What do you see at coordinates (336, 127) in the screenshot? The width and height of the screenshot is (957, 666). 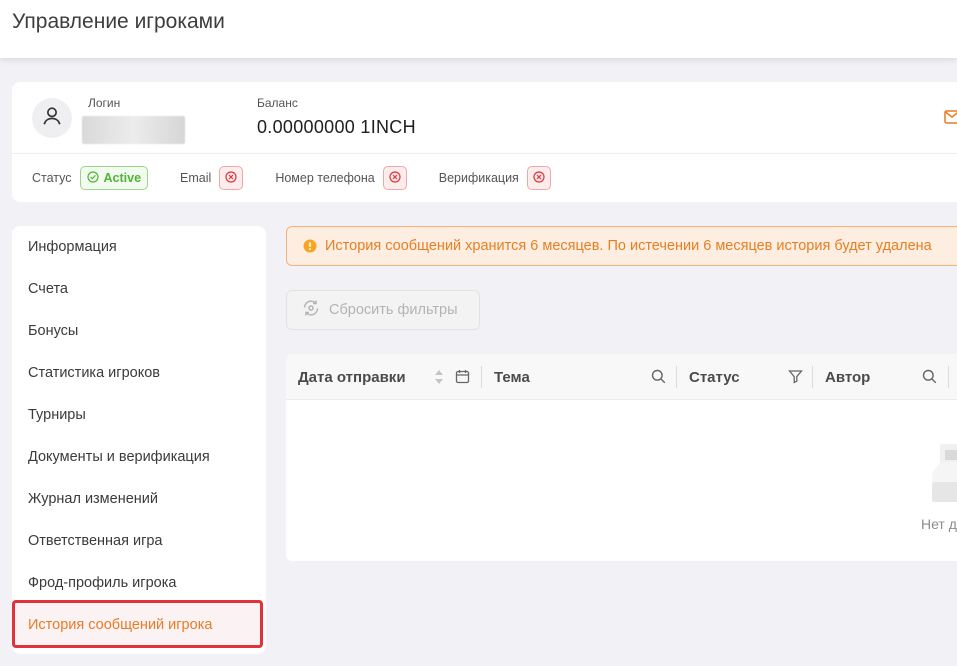 I see `balance-value: 0.00000000 1INCH` at bounding box center [336, 127].